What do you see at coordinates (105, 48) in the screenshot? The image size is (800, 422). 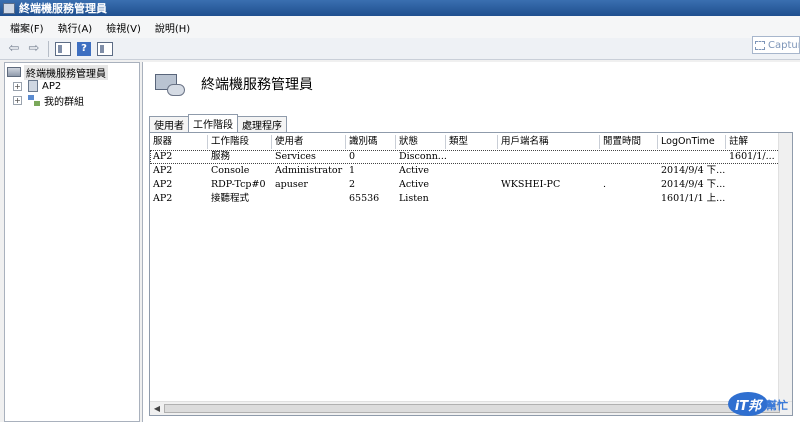 I see `action-pane-icon` at bounding box center [105, 48].